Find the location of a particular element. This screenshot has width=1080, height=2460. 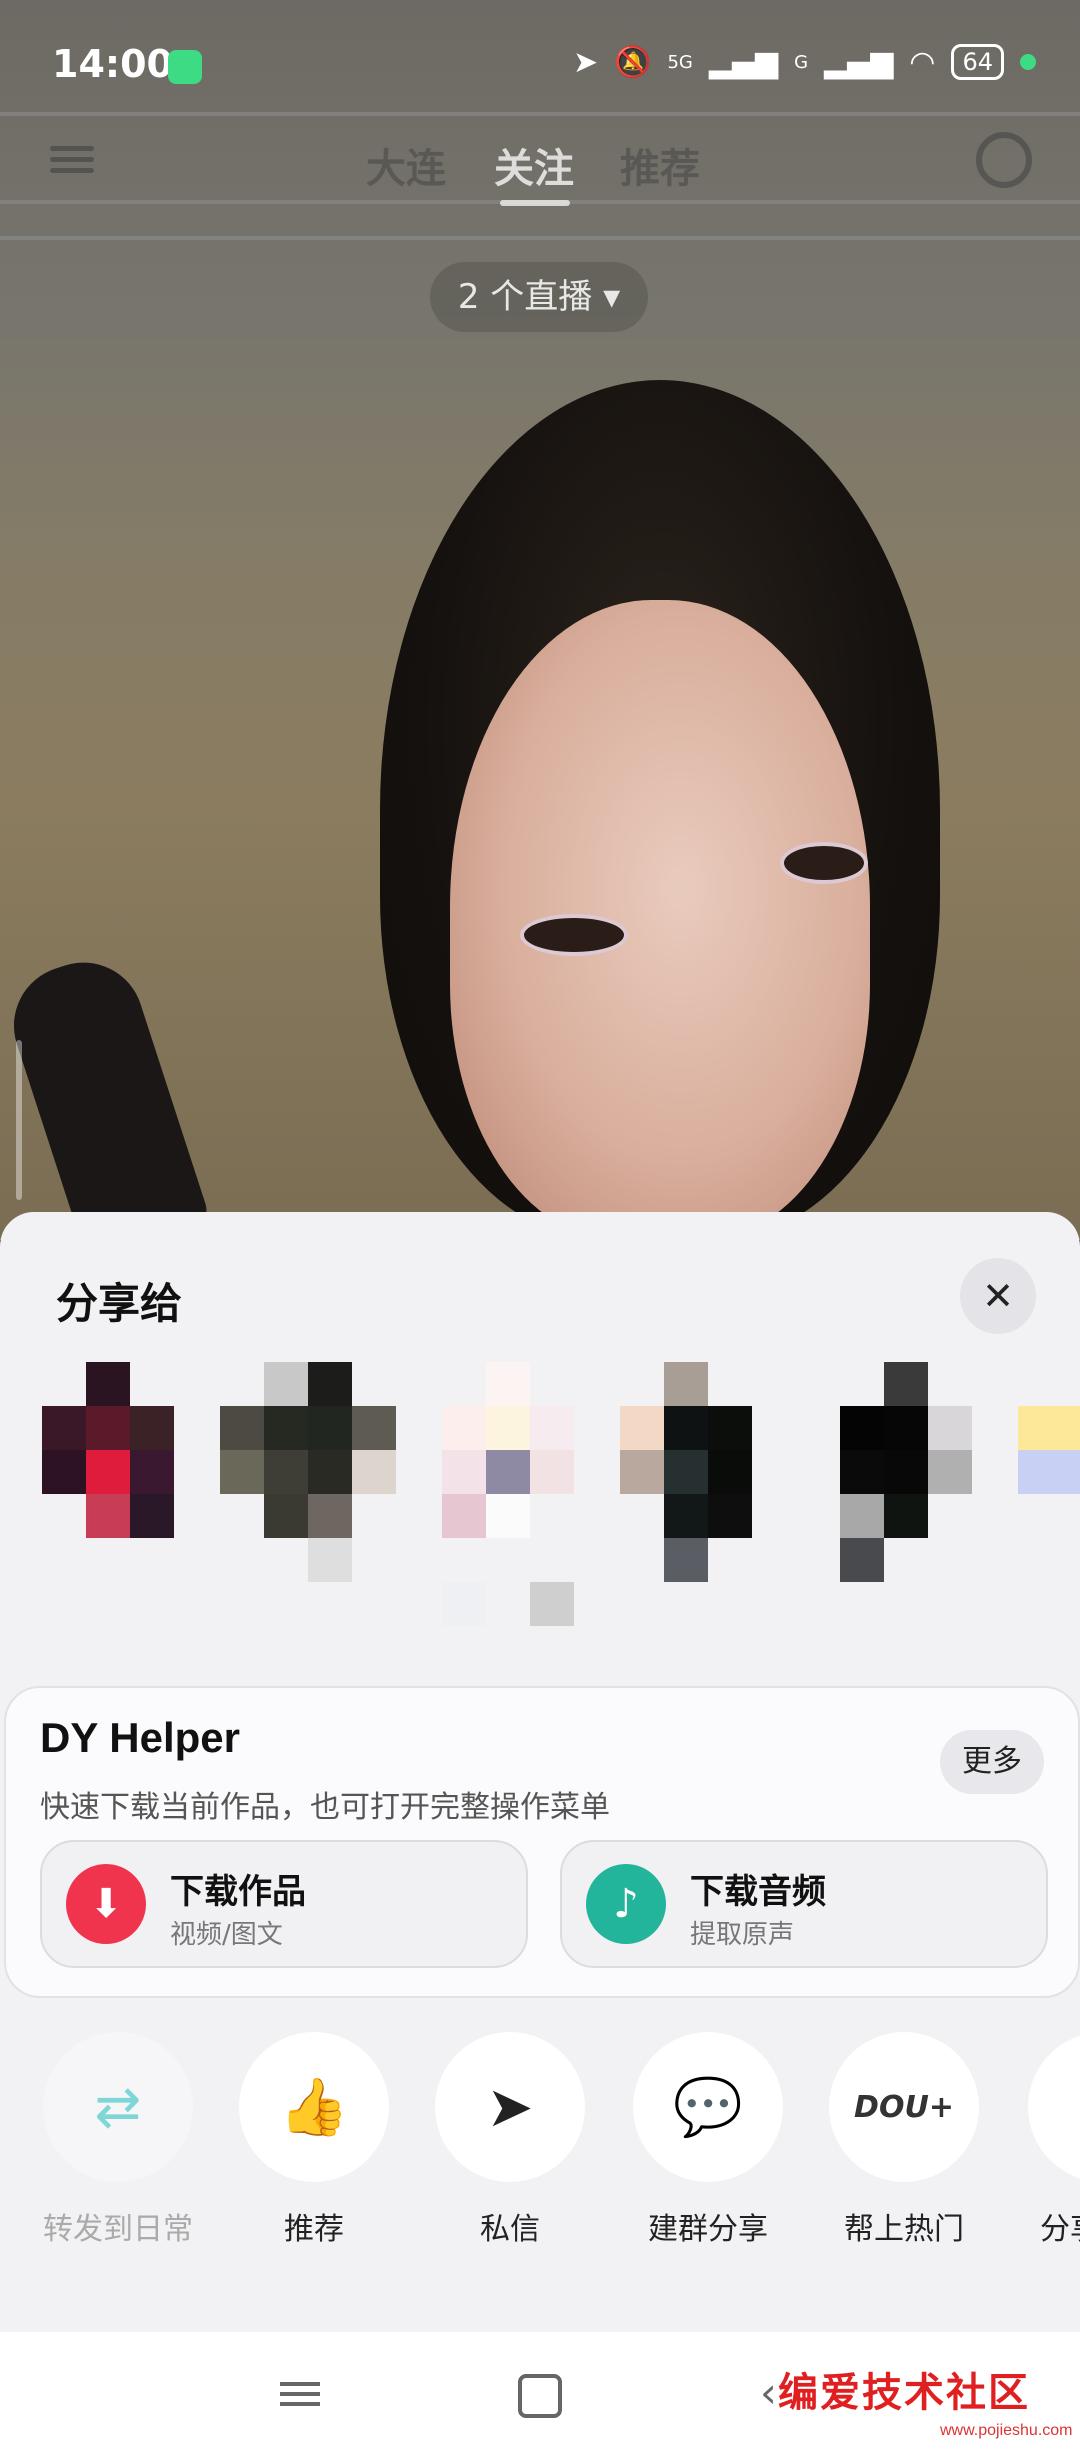

recents-icon is located at coordinates (300, 2394).